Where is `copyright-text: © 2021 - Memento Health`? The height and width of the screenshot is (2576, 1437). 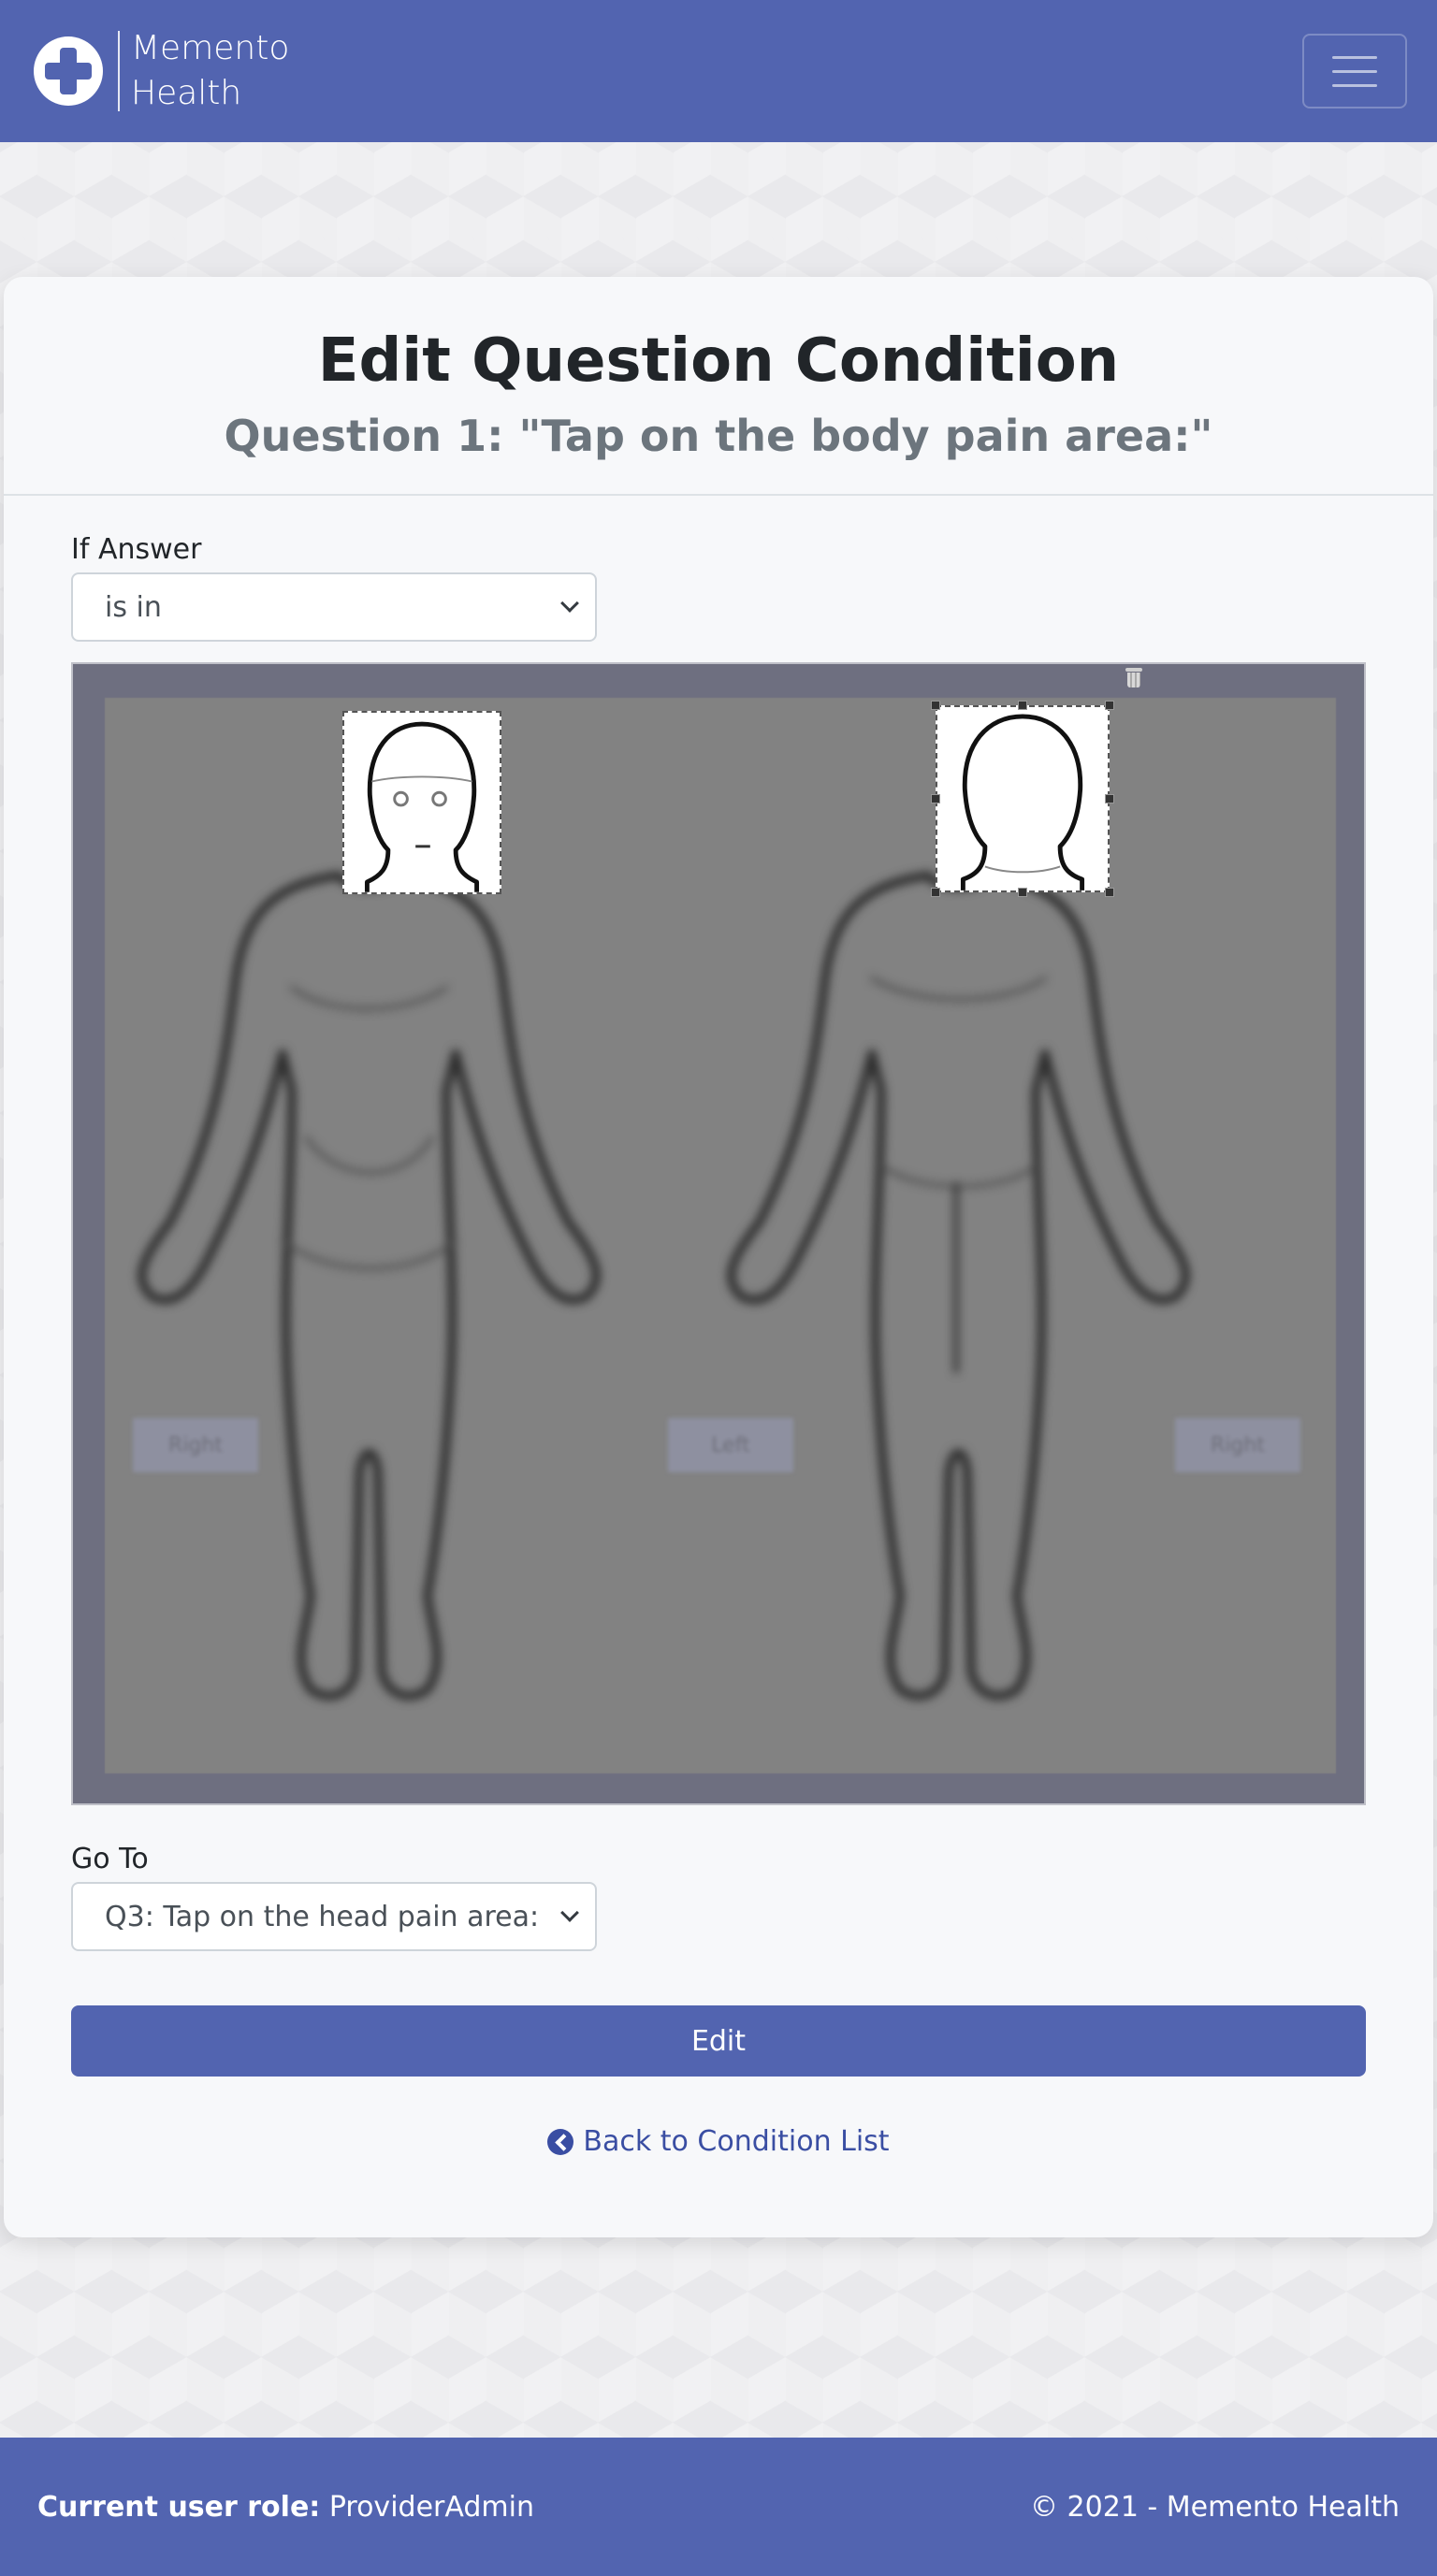 copyright-text: © 2021 - Memento Health is located at coordinates (1215, 2507).